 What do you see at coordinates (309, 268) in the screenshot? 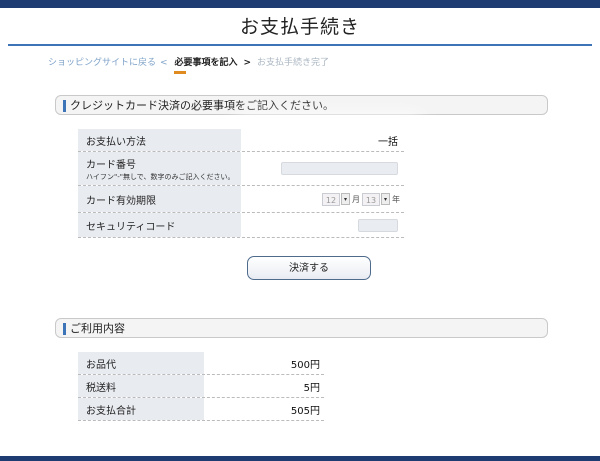
I see `submit-payment-button: 決済する` at bounding box center [309, 268].